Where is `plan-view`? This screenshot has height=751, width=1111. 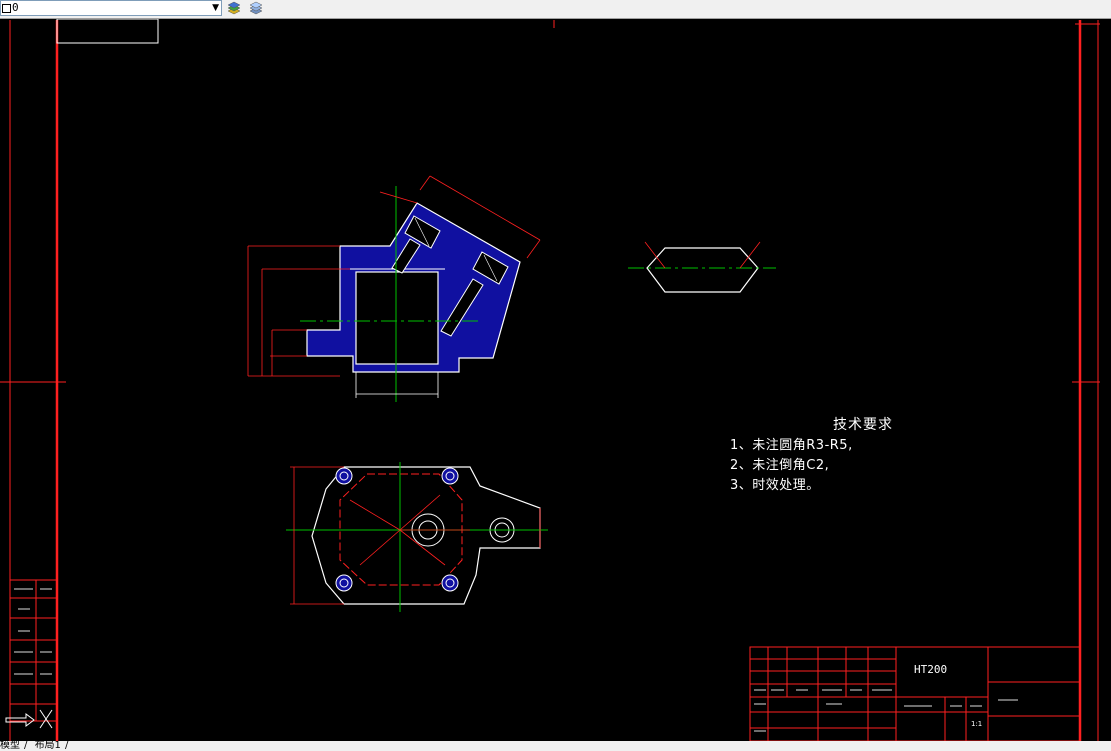
plan-view is located at coordinates (417, 537).